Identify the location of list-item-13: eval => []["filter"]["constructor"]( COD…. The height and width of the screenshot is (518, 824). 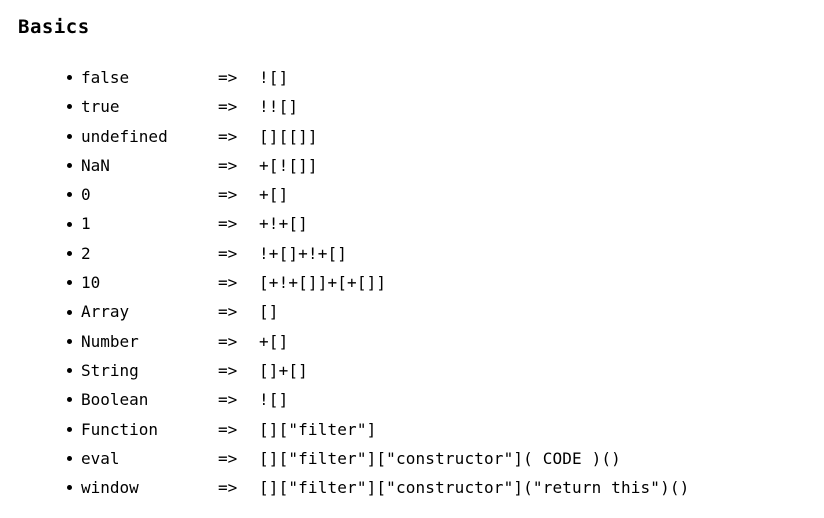
(412, 458).